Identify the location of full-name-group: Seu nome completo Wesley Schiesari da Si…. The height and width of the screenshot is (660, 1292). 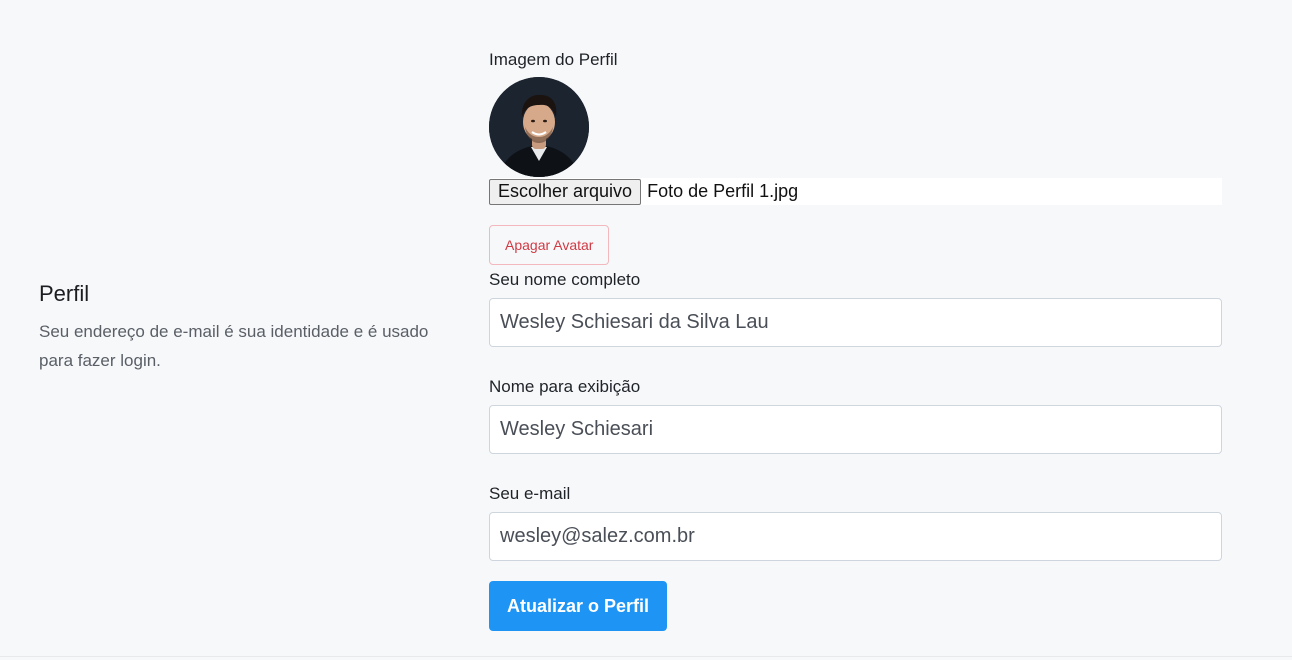
(855, 307).